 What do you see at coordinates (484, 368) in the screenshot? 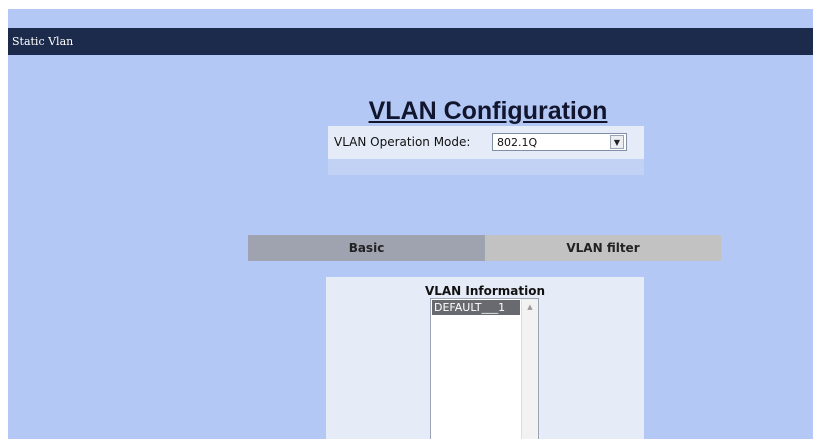
I see `vlan-list: DEFAULT___1 ▲` at bounding box center [484, 368].